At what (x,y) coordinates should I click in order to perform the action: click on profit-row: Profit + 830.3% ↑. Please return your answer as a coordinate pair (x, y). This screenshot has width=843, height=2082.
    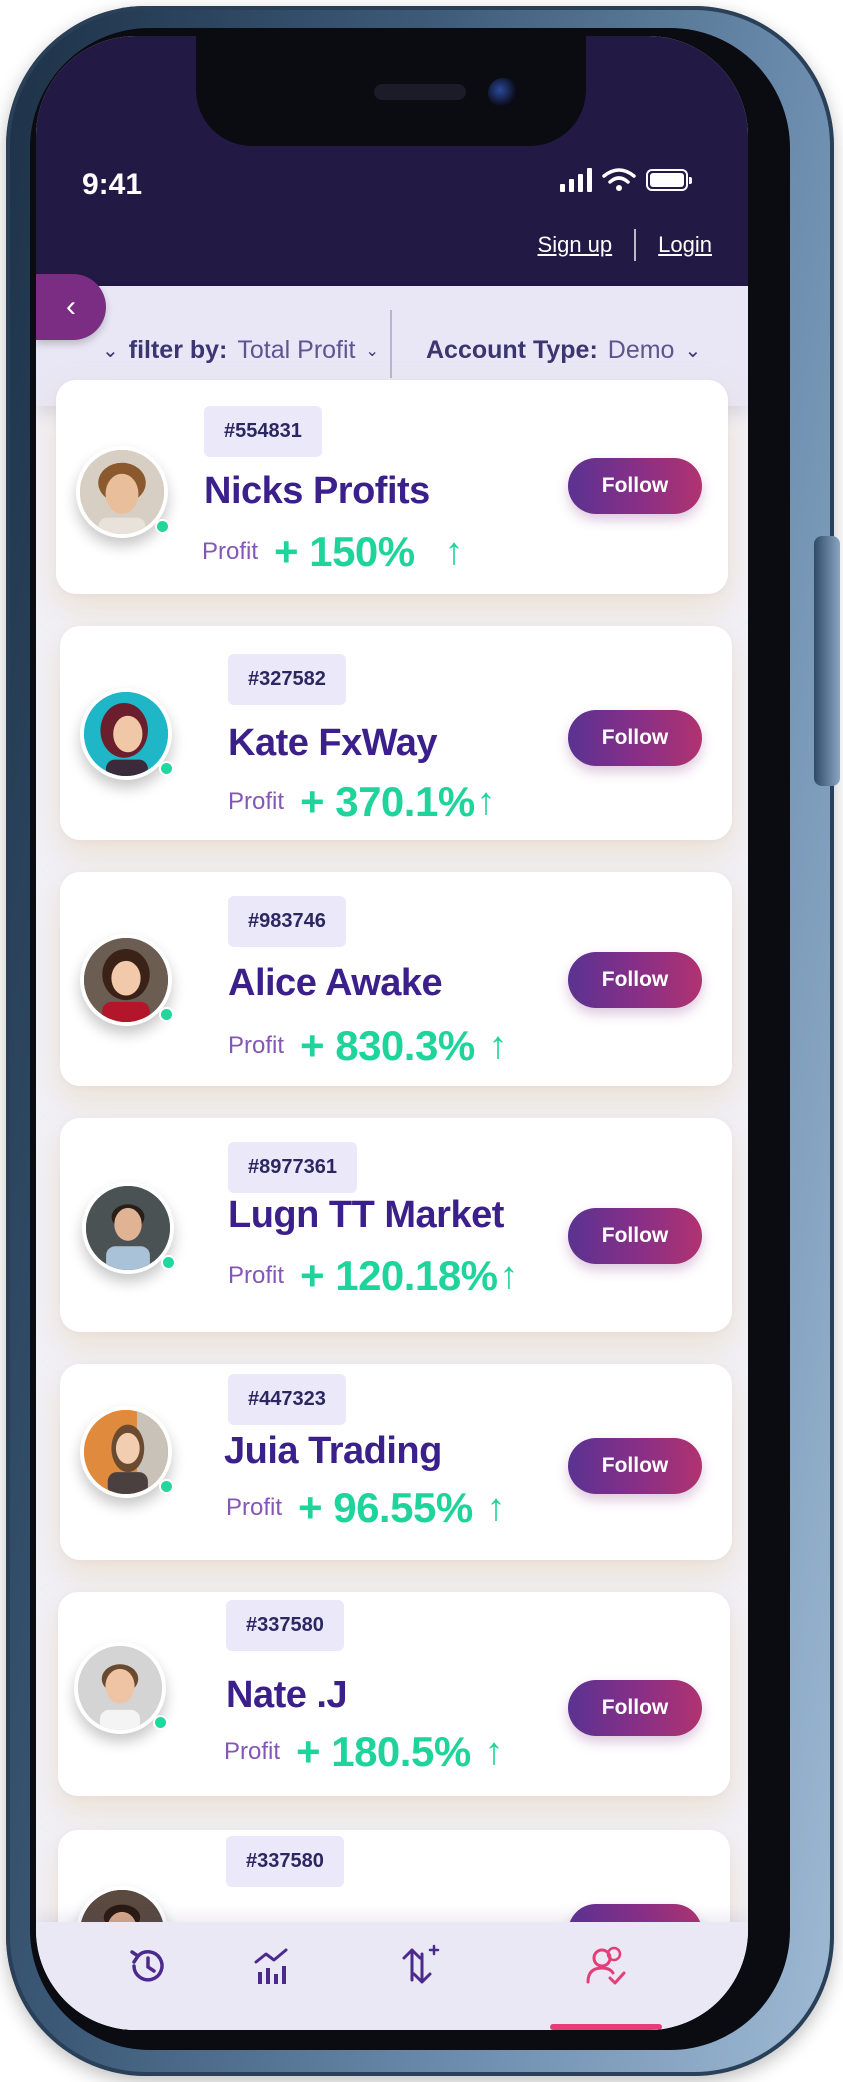
    Looking at the image, I should click on (368, 1046).